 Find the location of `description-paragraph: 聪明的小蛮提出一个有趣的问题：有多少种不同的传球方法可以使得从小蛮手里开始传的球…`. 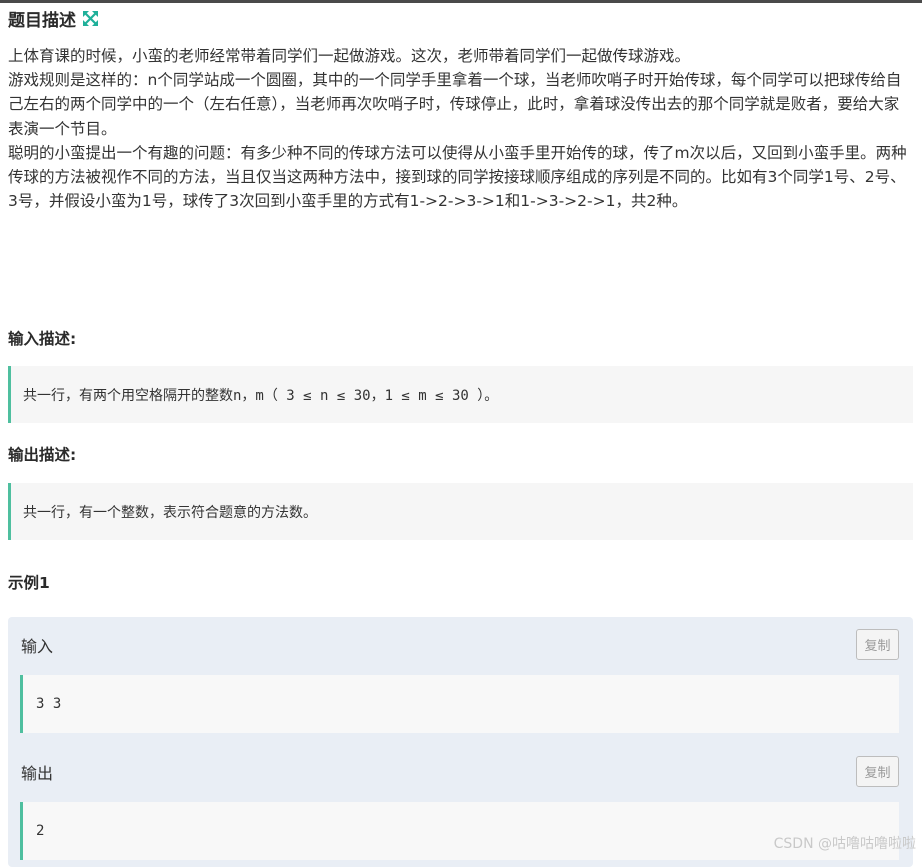

description-paragraph: 聪明的小蛮提出一个有趣的问题：有多少种不同的传球方法可以使得从小蛮手里开始传的球… is located at coordinates (461, 177).